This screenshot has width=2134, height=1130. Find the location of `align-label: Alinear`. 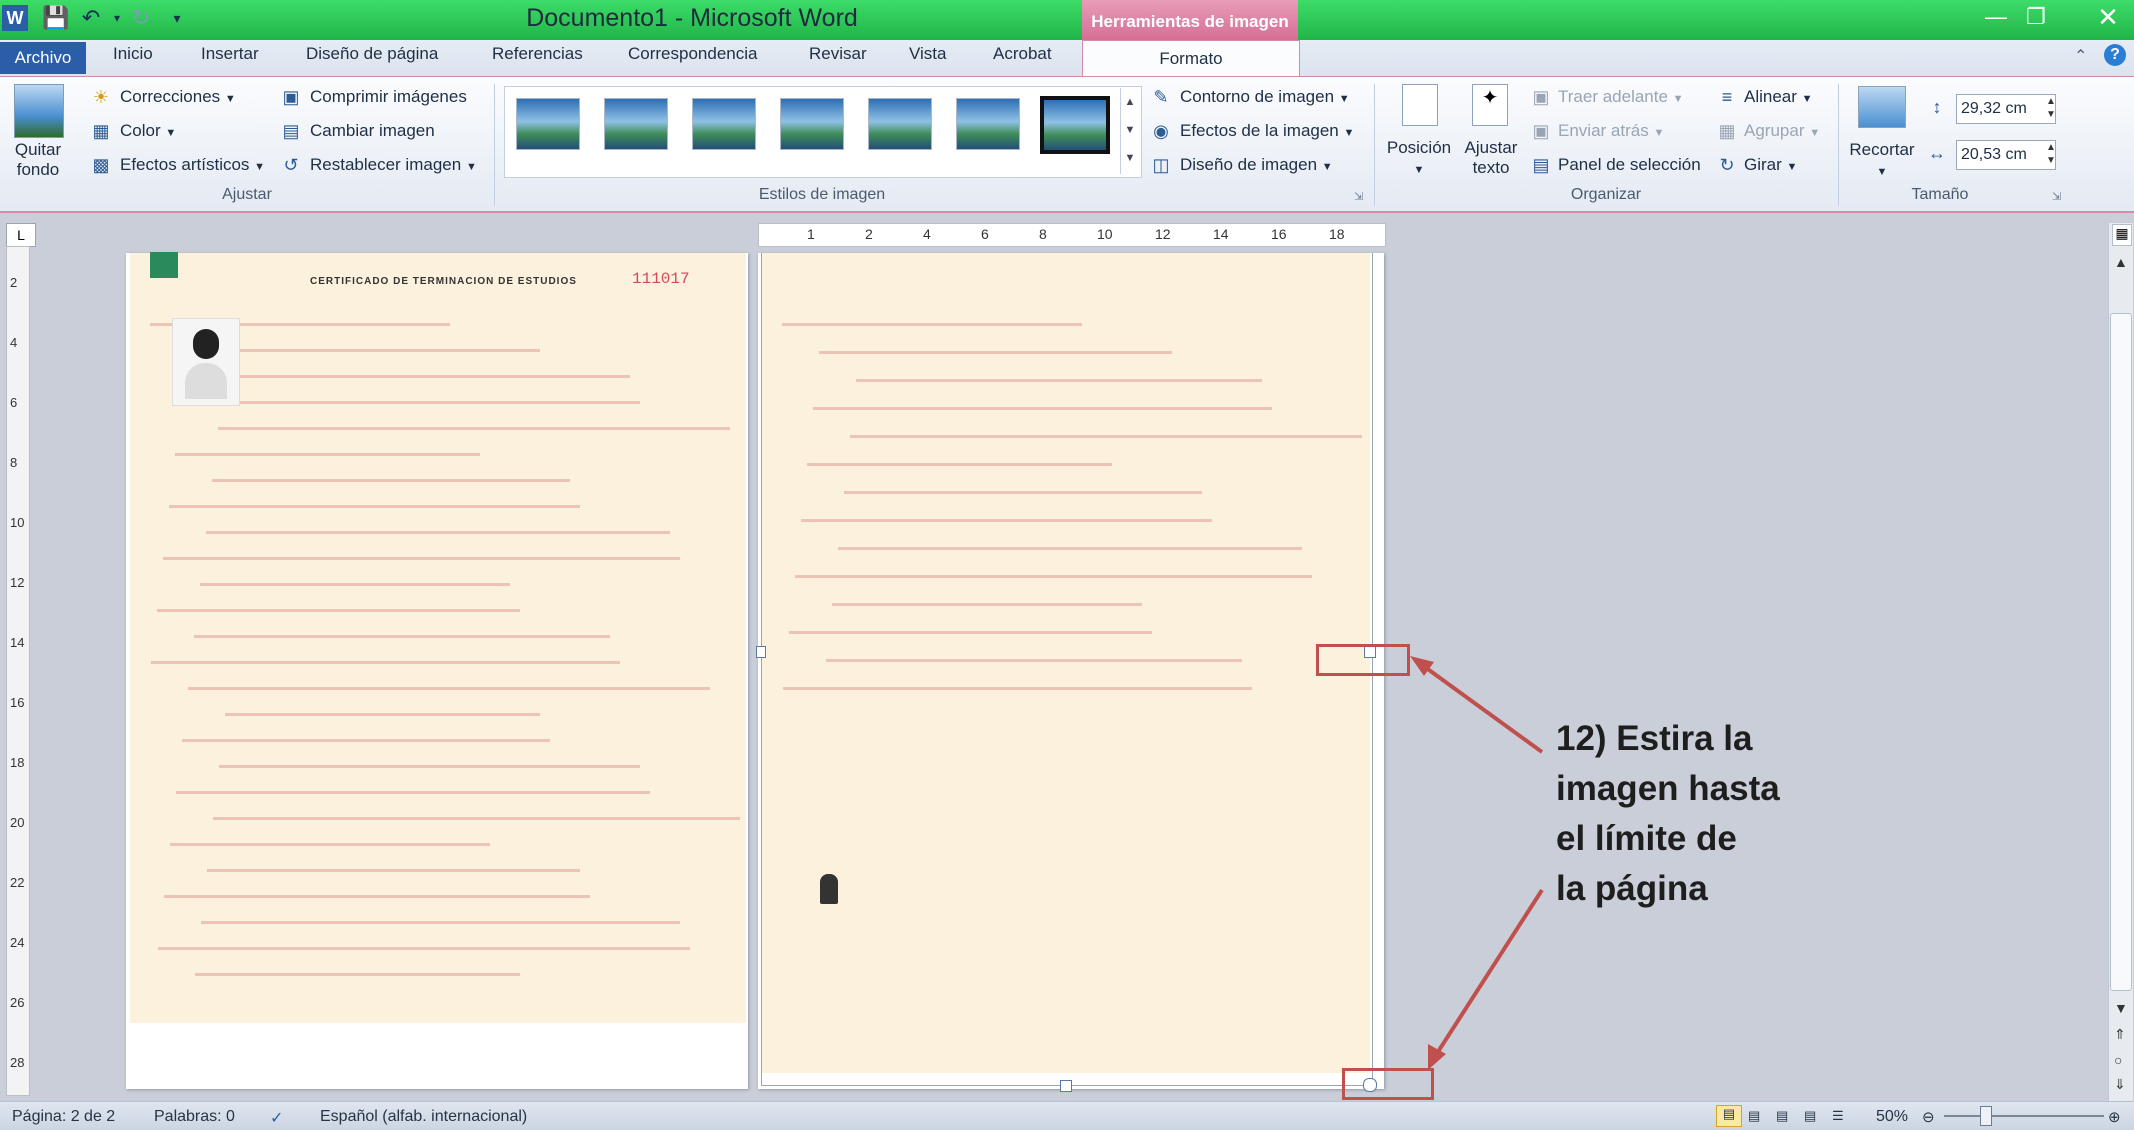

align-label: Alinear is located at coordinates (1770, 96).